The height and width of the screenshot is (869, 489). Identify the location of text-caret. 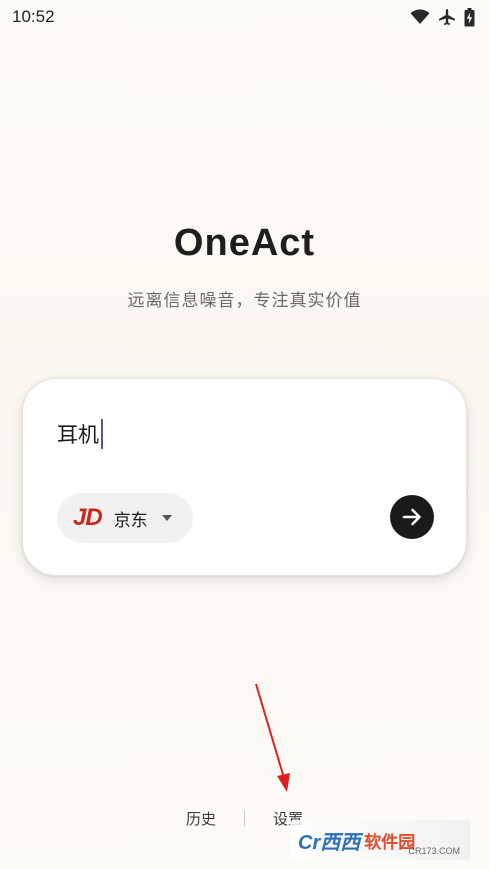
(102, 434).